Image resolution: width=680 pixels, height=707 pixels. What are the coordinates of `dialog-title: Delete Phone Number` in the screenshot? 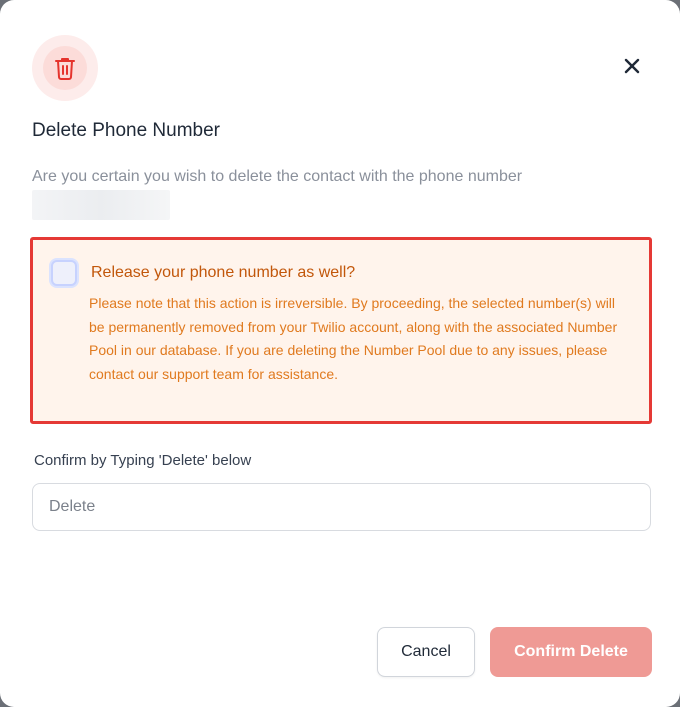 It's located at (126, 130).